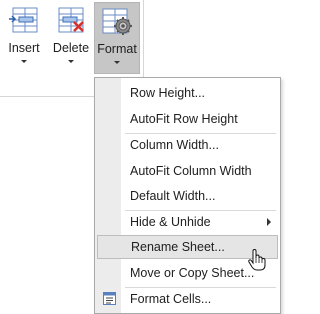  What do you see at coordinates (71, 48) in the screenshot?
I see `delete-label: Delete` at bounding box center [71, 48].